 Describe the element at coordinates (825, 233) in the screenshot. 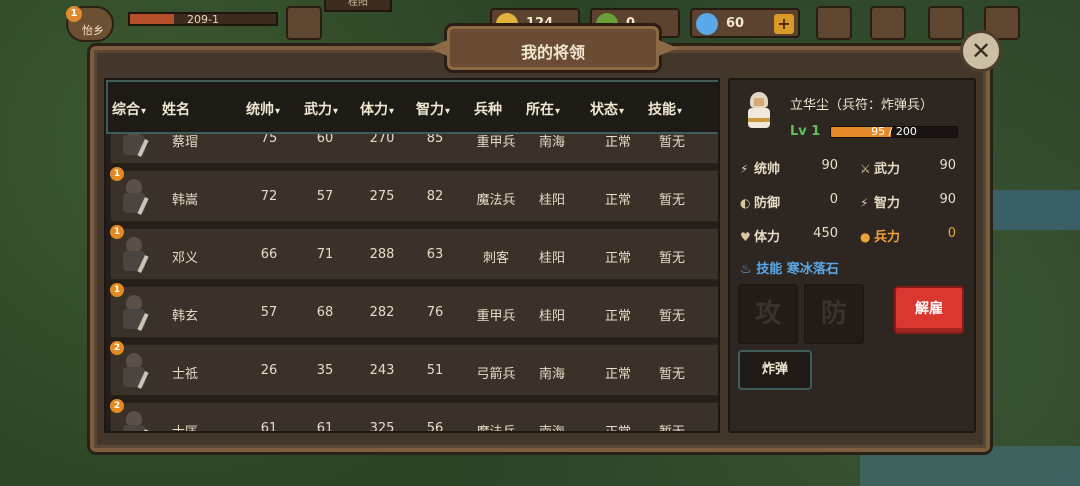

I see `stat-hp-value: 450` at that location.